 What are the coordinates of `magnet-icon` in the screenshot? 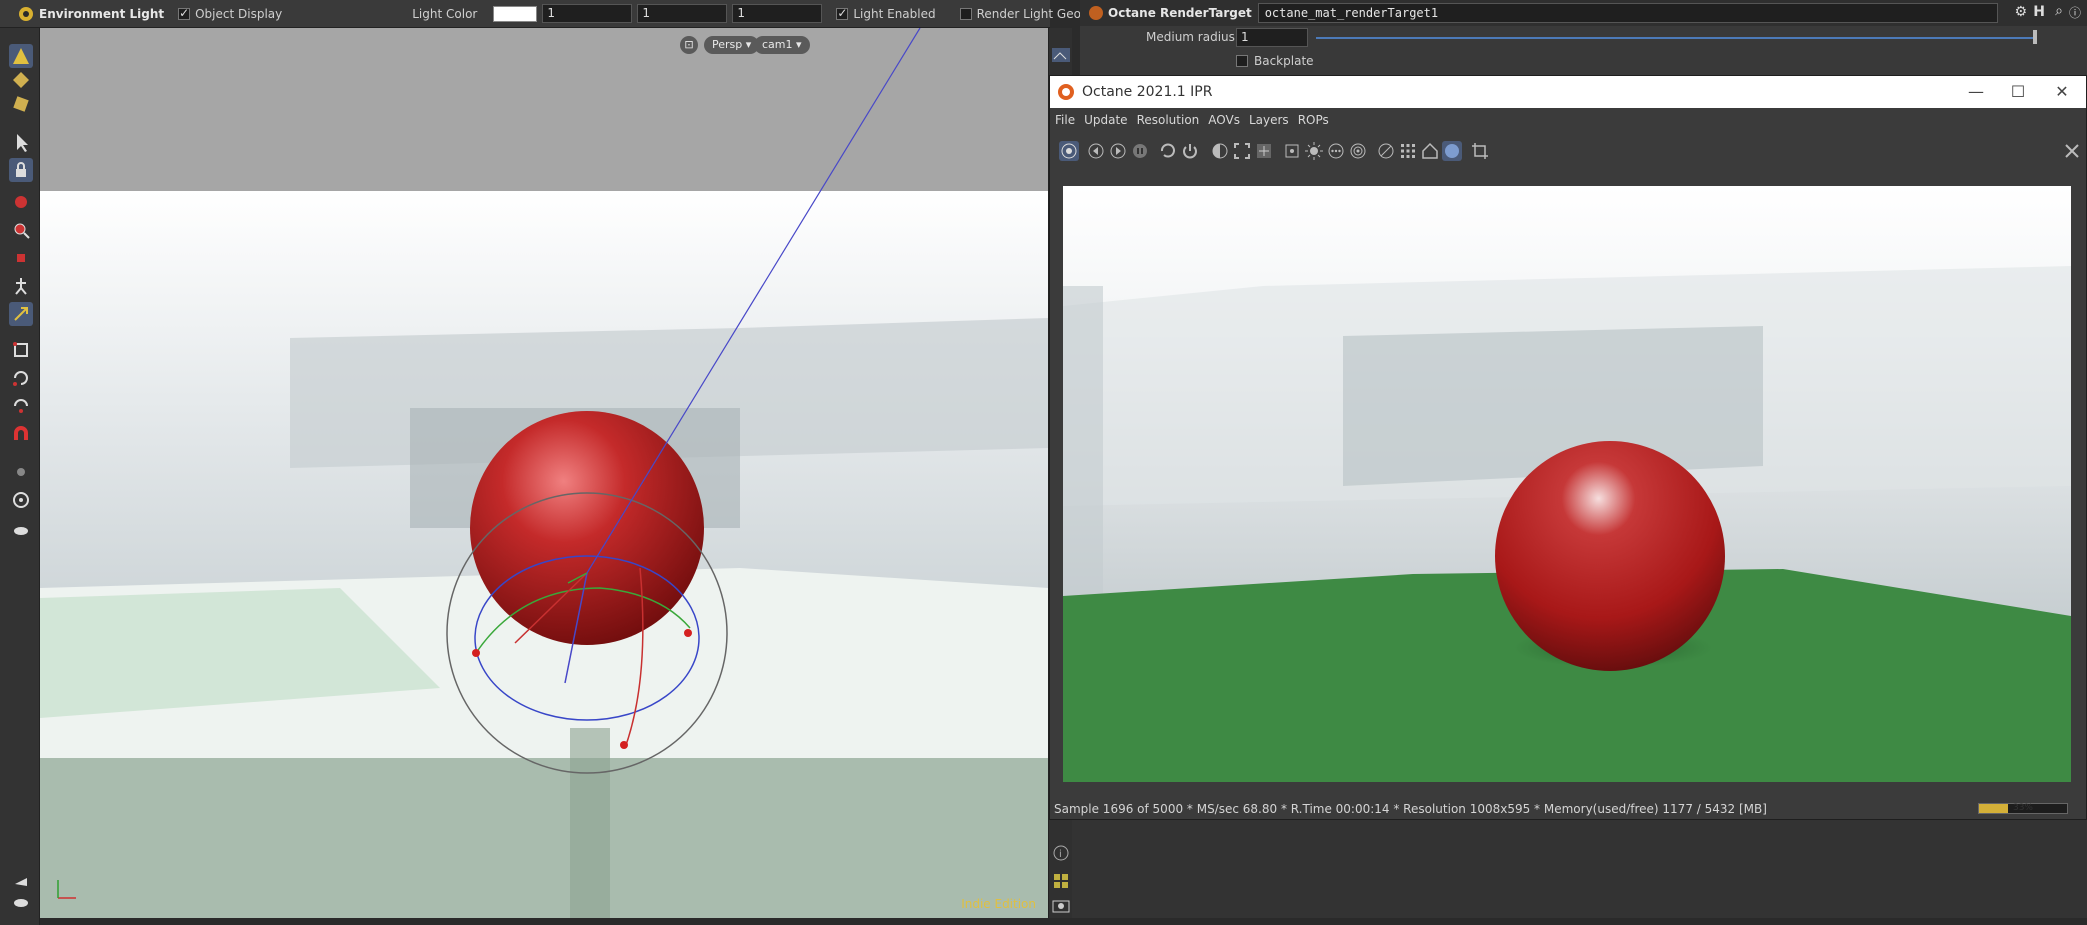 It's located at (21, 433).